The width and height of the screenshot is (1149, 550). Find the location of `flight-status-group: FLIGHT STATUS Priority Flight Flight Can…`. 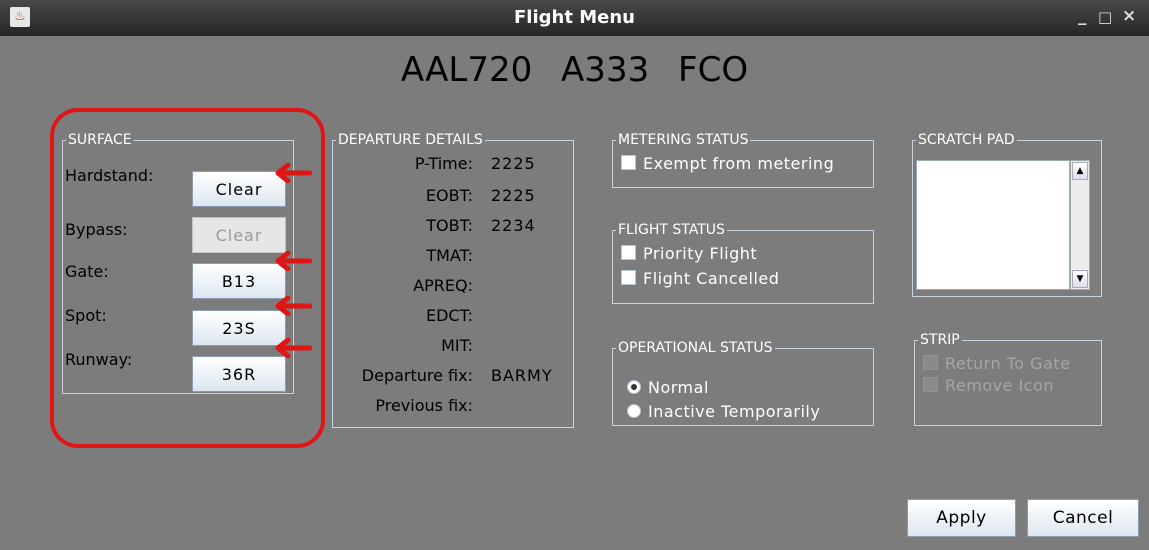

flight-status-group: FLIGHT STATUS Priority Flight Flight Can… is located at coordinates (743, 263).